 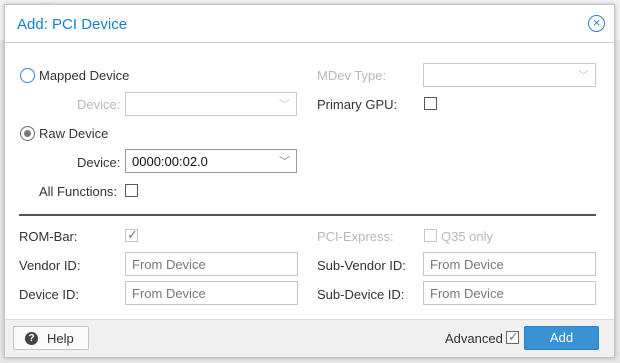 What do you see at coordinates (72, 24) in the screenshot?
I see `dialog-title: Add: PCI Device` at bounding box center [72, 24].